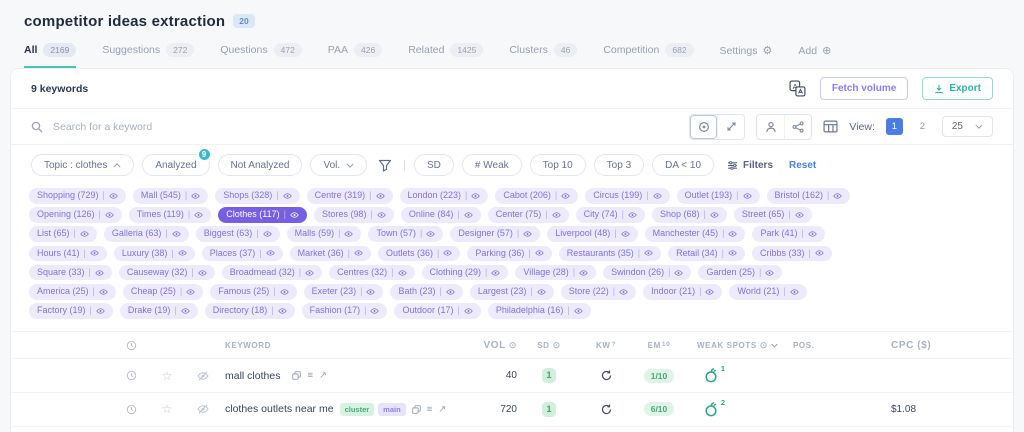 This screenshot has width=1024, height=432. Describe the element at coordinates (71, 311) in the screenshot. I see `tag-pill: Factory (19) |` at that location.